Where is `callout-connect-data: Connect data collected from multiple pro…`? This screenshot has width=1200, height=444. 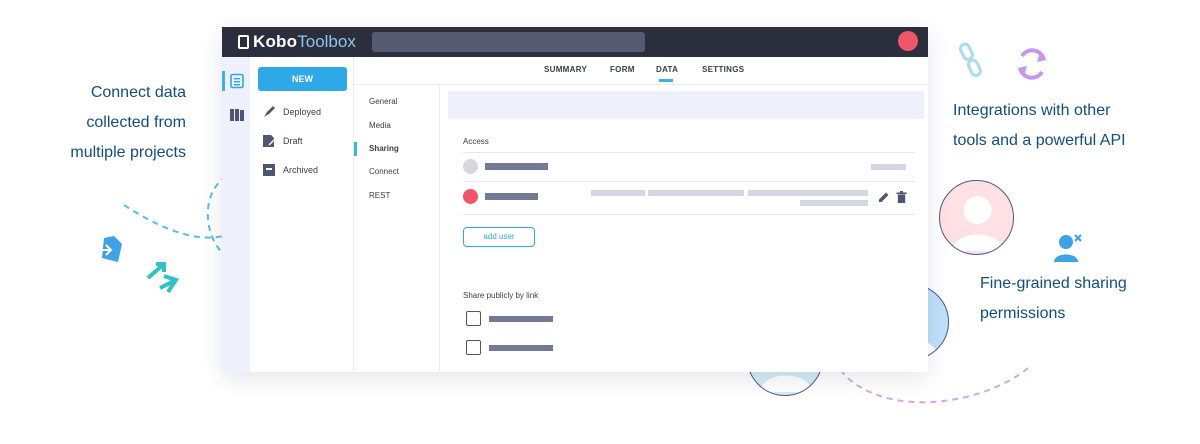
callout-connect-data: Connect data collected from multiple pro… is located at coordinates (128, 122).